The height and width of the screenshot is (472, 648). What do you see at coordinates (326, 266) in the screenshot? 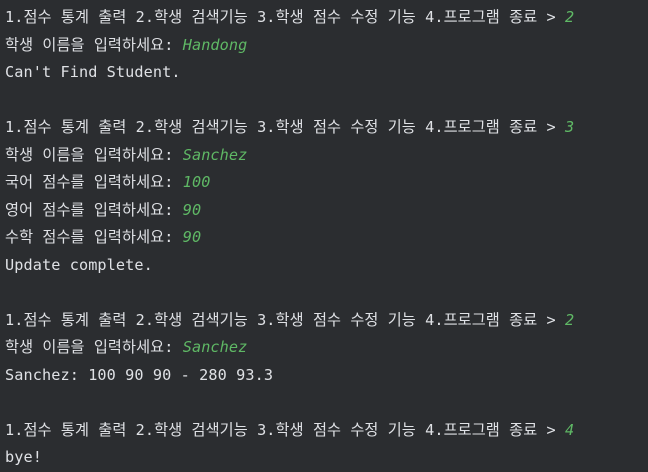
I see `output-line: Update complete.` at bounding box center [326, 266].